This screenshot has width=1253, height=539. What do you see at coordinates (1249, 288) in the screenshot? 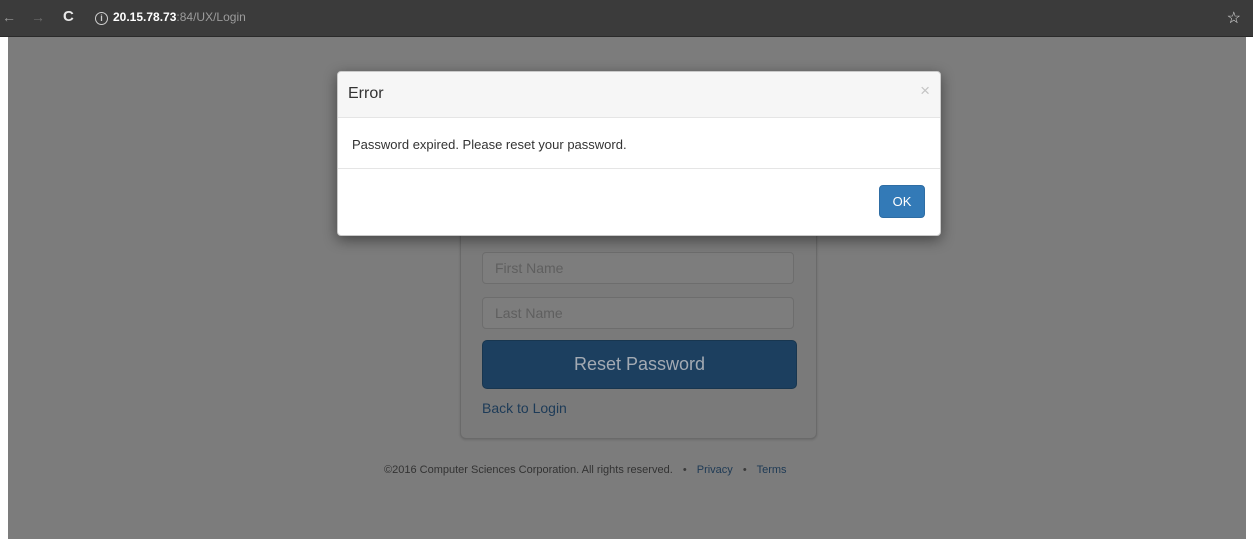
I see `right-edge` at bounding box center [1249, 288].